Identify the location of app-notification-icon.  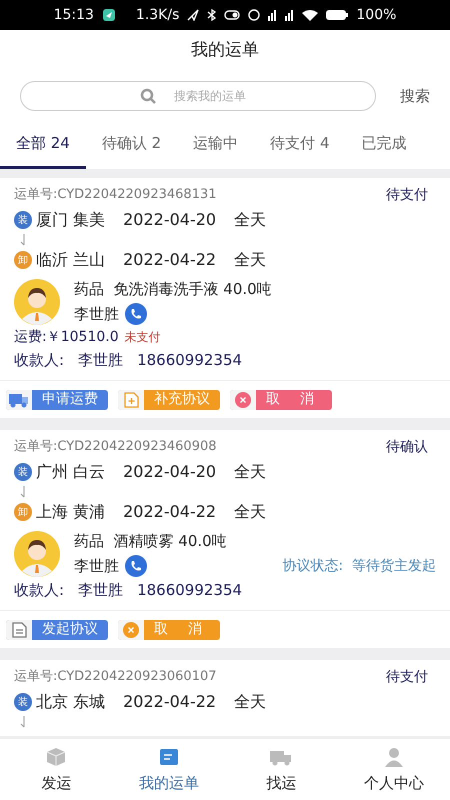
(109, 15).